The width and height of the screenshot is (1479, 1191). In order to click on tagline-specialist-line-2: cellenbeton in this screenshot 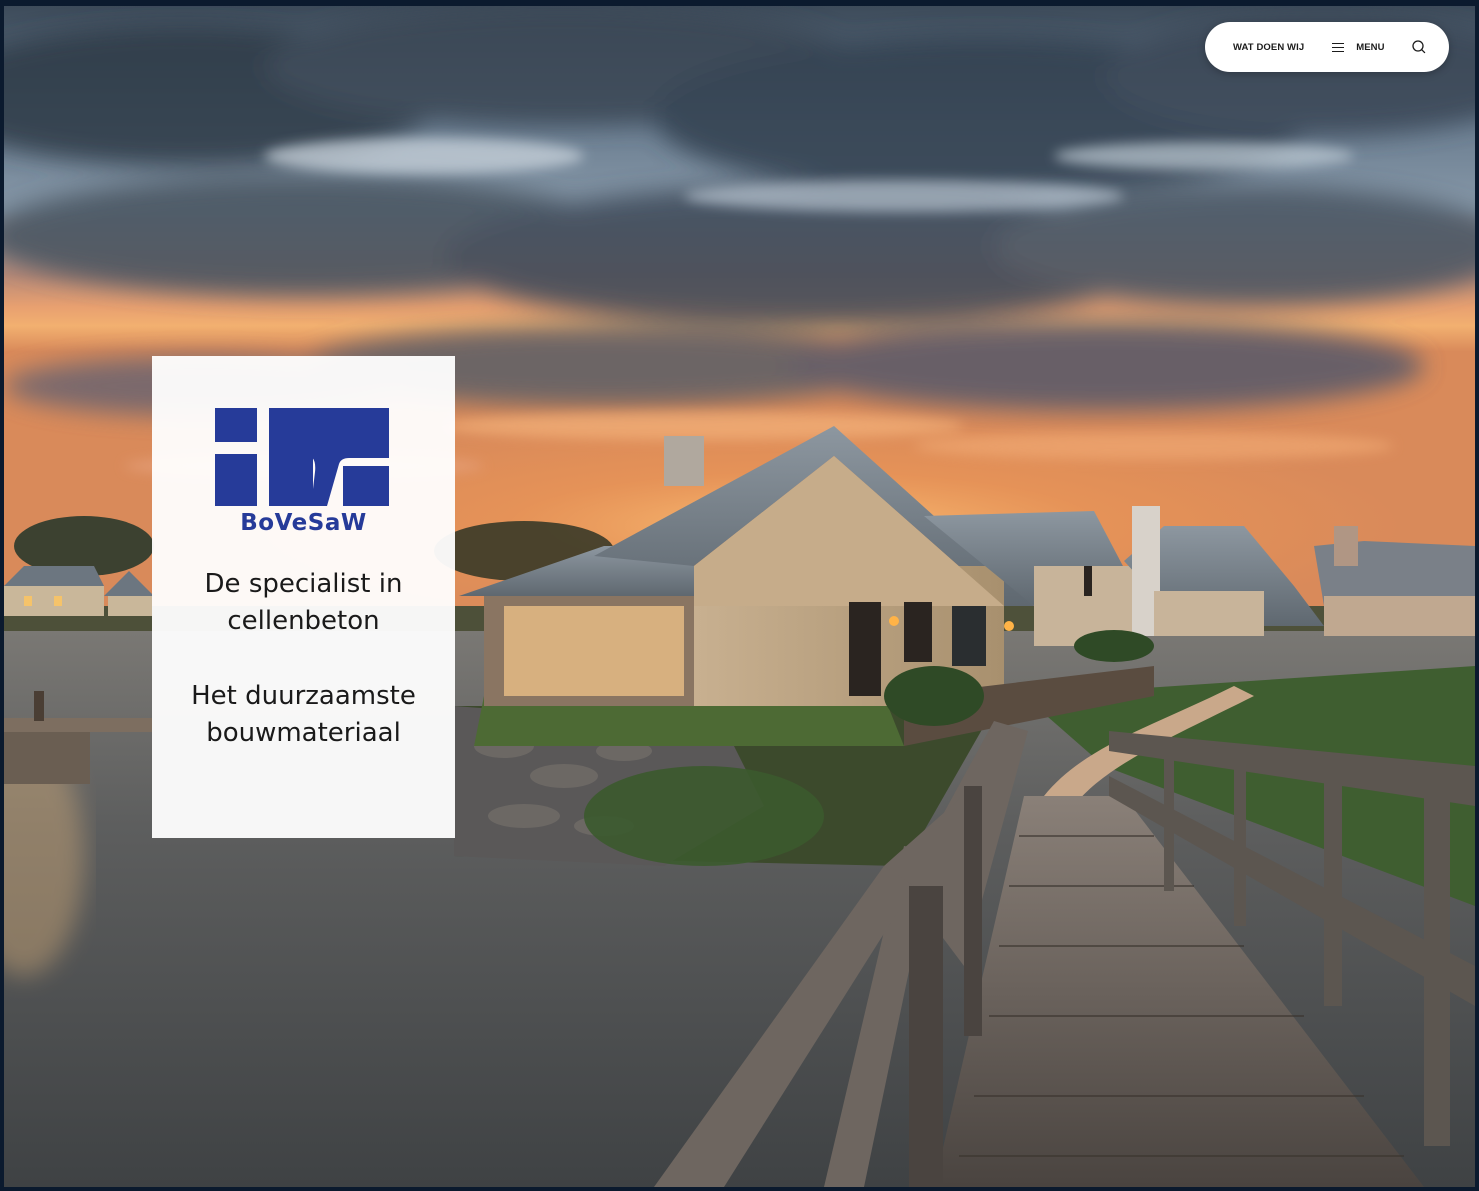, I will do `click(303, 621)`.